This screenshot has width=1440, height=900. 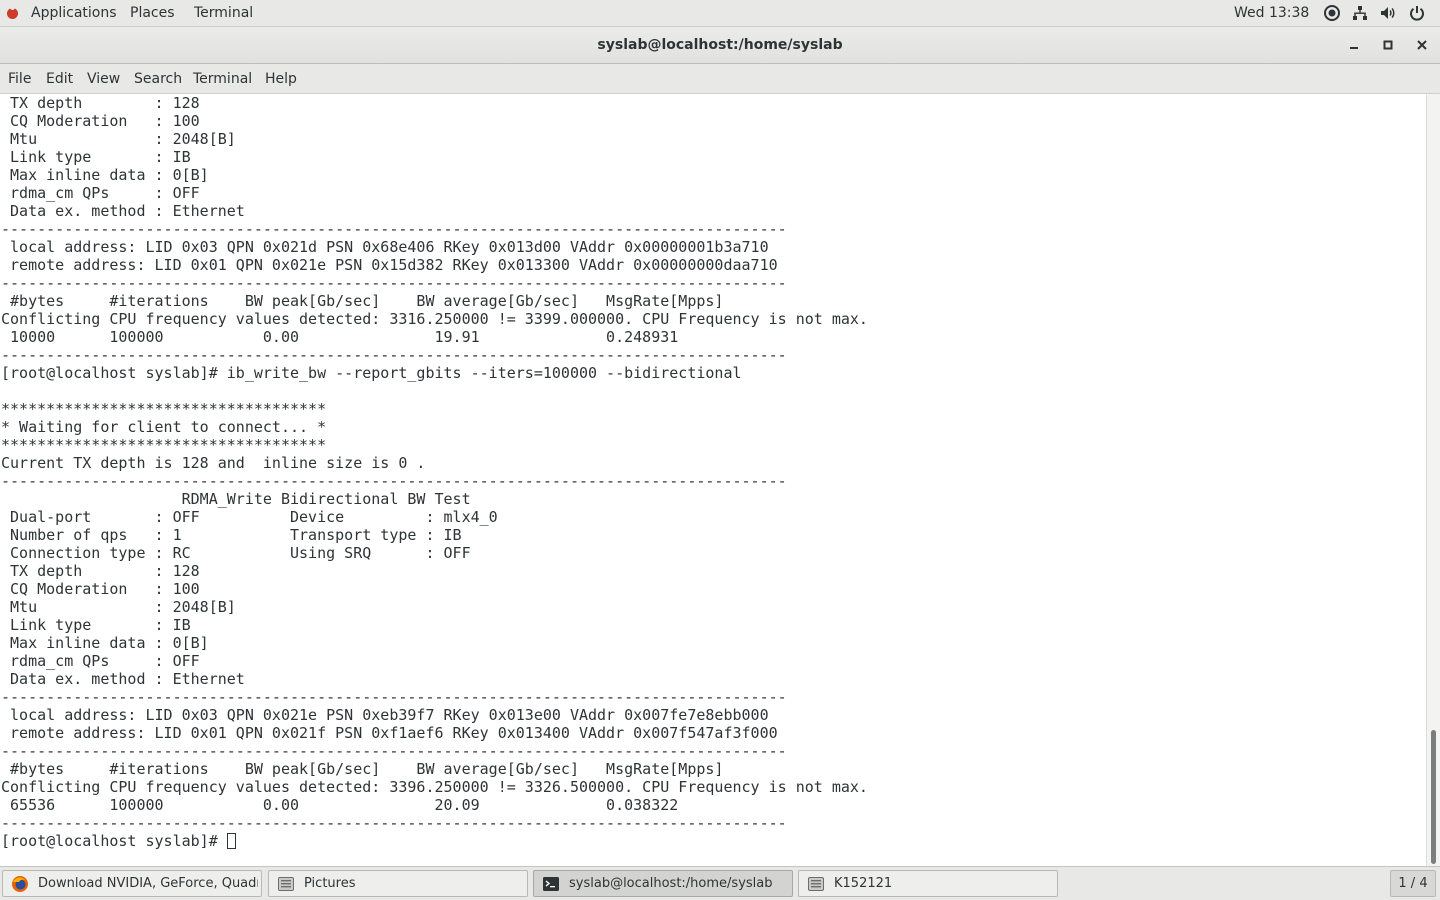 I want to click on task-label: syslab@localhost:/home/syslab, so click(x=671, y=883).